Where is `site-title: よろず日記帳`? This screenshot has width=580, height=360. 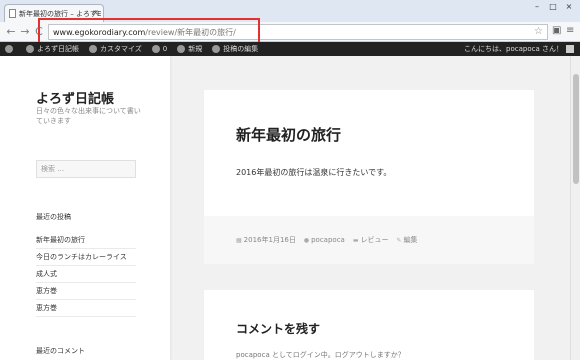 site-title: よろず日記帳 is located at coordinates (75, 97).